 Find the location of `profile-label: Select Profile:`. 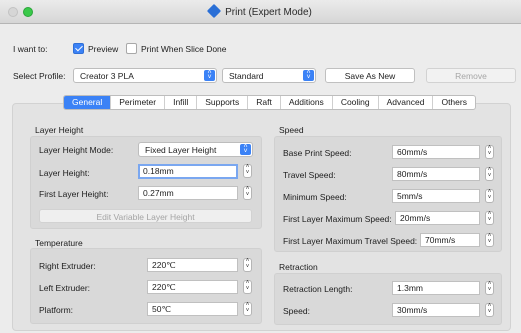

profile-label: Select Profile: is located at coordinates (39, 76).